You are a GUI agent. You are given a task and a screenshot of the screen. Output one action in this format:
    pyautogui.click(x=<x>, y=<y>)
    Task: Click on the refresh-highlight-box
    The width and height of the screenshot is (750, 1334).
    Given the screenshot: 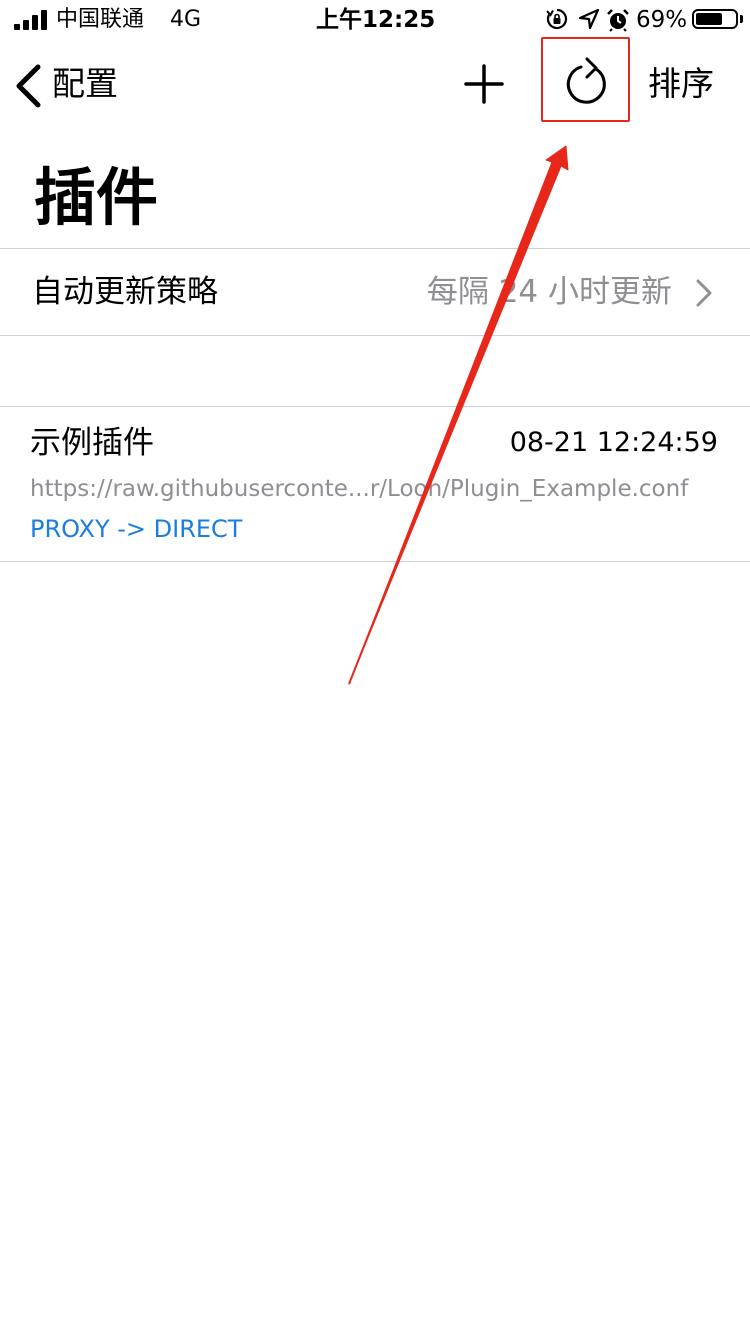 What is the action you would take?
    pyautogui.click(x=585, y=79)
    